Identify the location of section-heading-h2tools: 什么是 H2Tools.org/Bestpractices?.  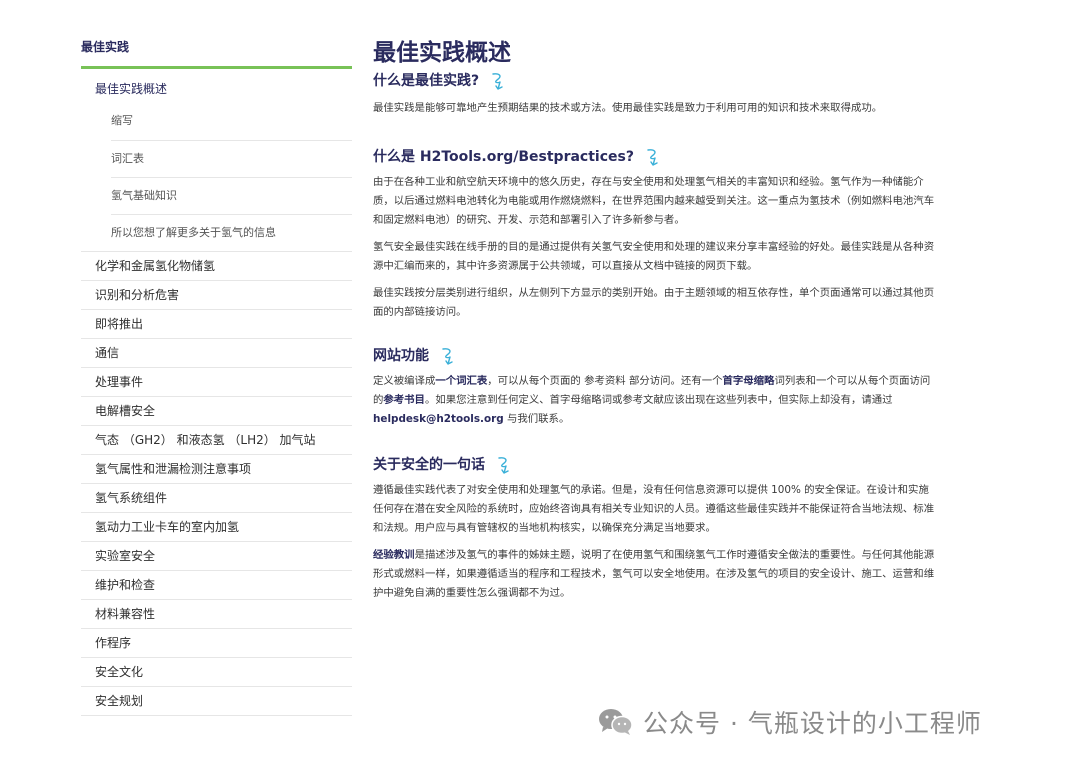
(655, 157).